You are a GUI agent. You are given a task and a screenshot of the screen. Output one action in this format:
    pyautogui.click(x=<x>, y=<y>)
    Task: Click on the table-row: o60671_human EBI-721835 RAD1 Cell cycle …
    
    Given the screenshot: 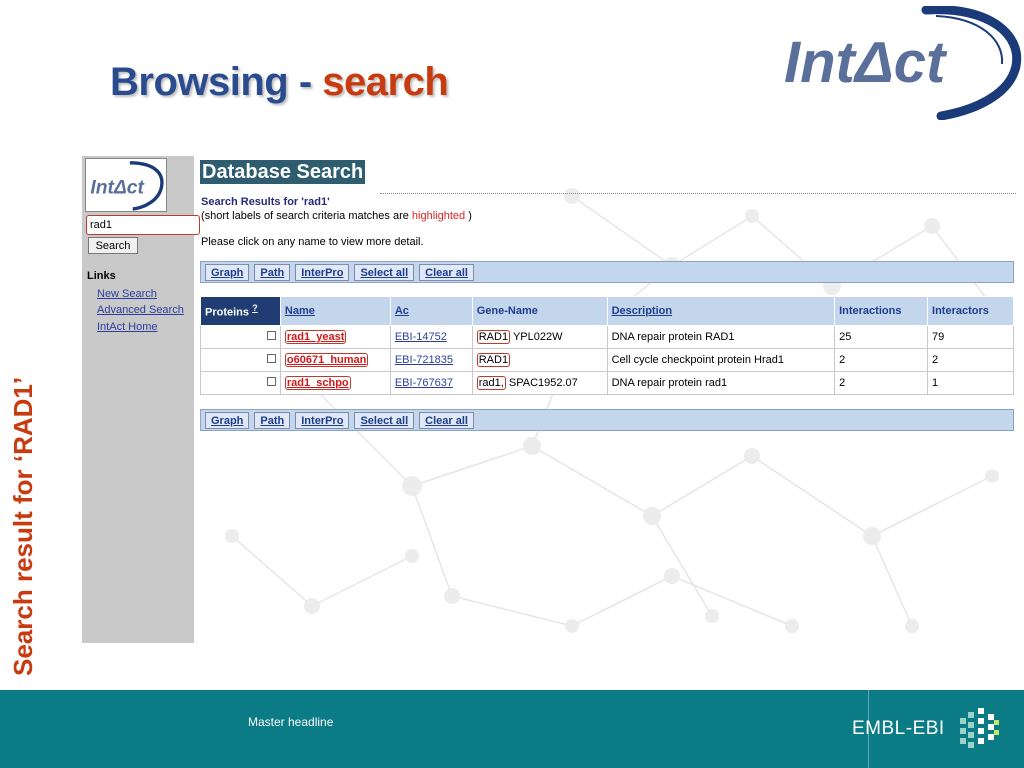 What is the action you would take?
    pyautogui.click(x=607, y=360)
    